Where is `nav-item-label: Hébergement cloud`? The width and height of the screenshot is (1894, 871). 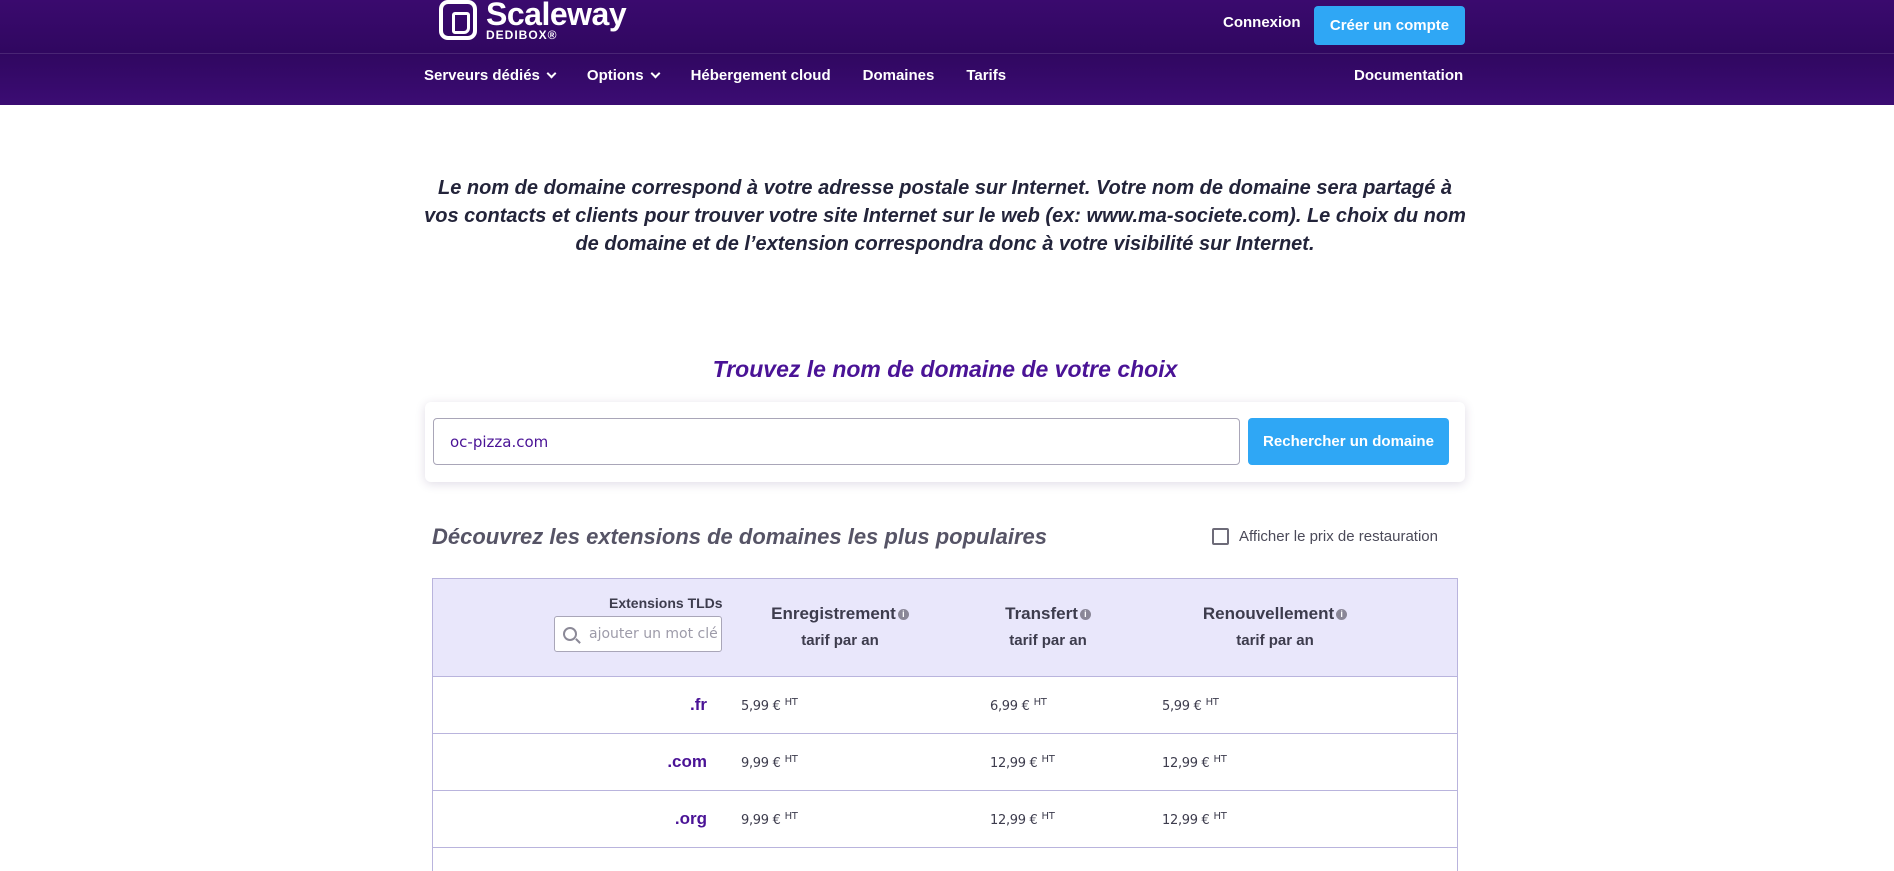
nav-item-label: Hébergement cloud is located at coordinates (760, 75).